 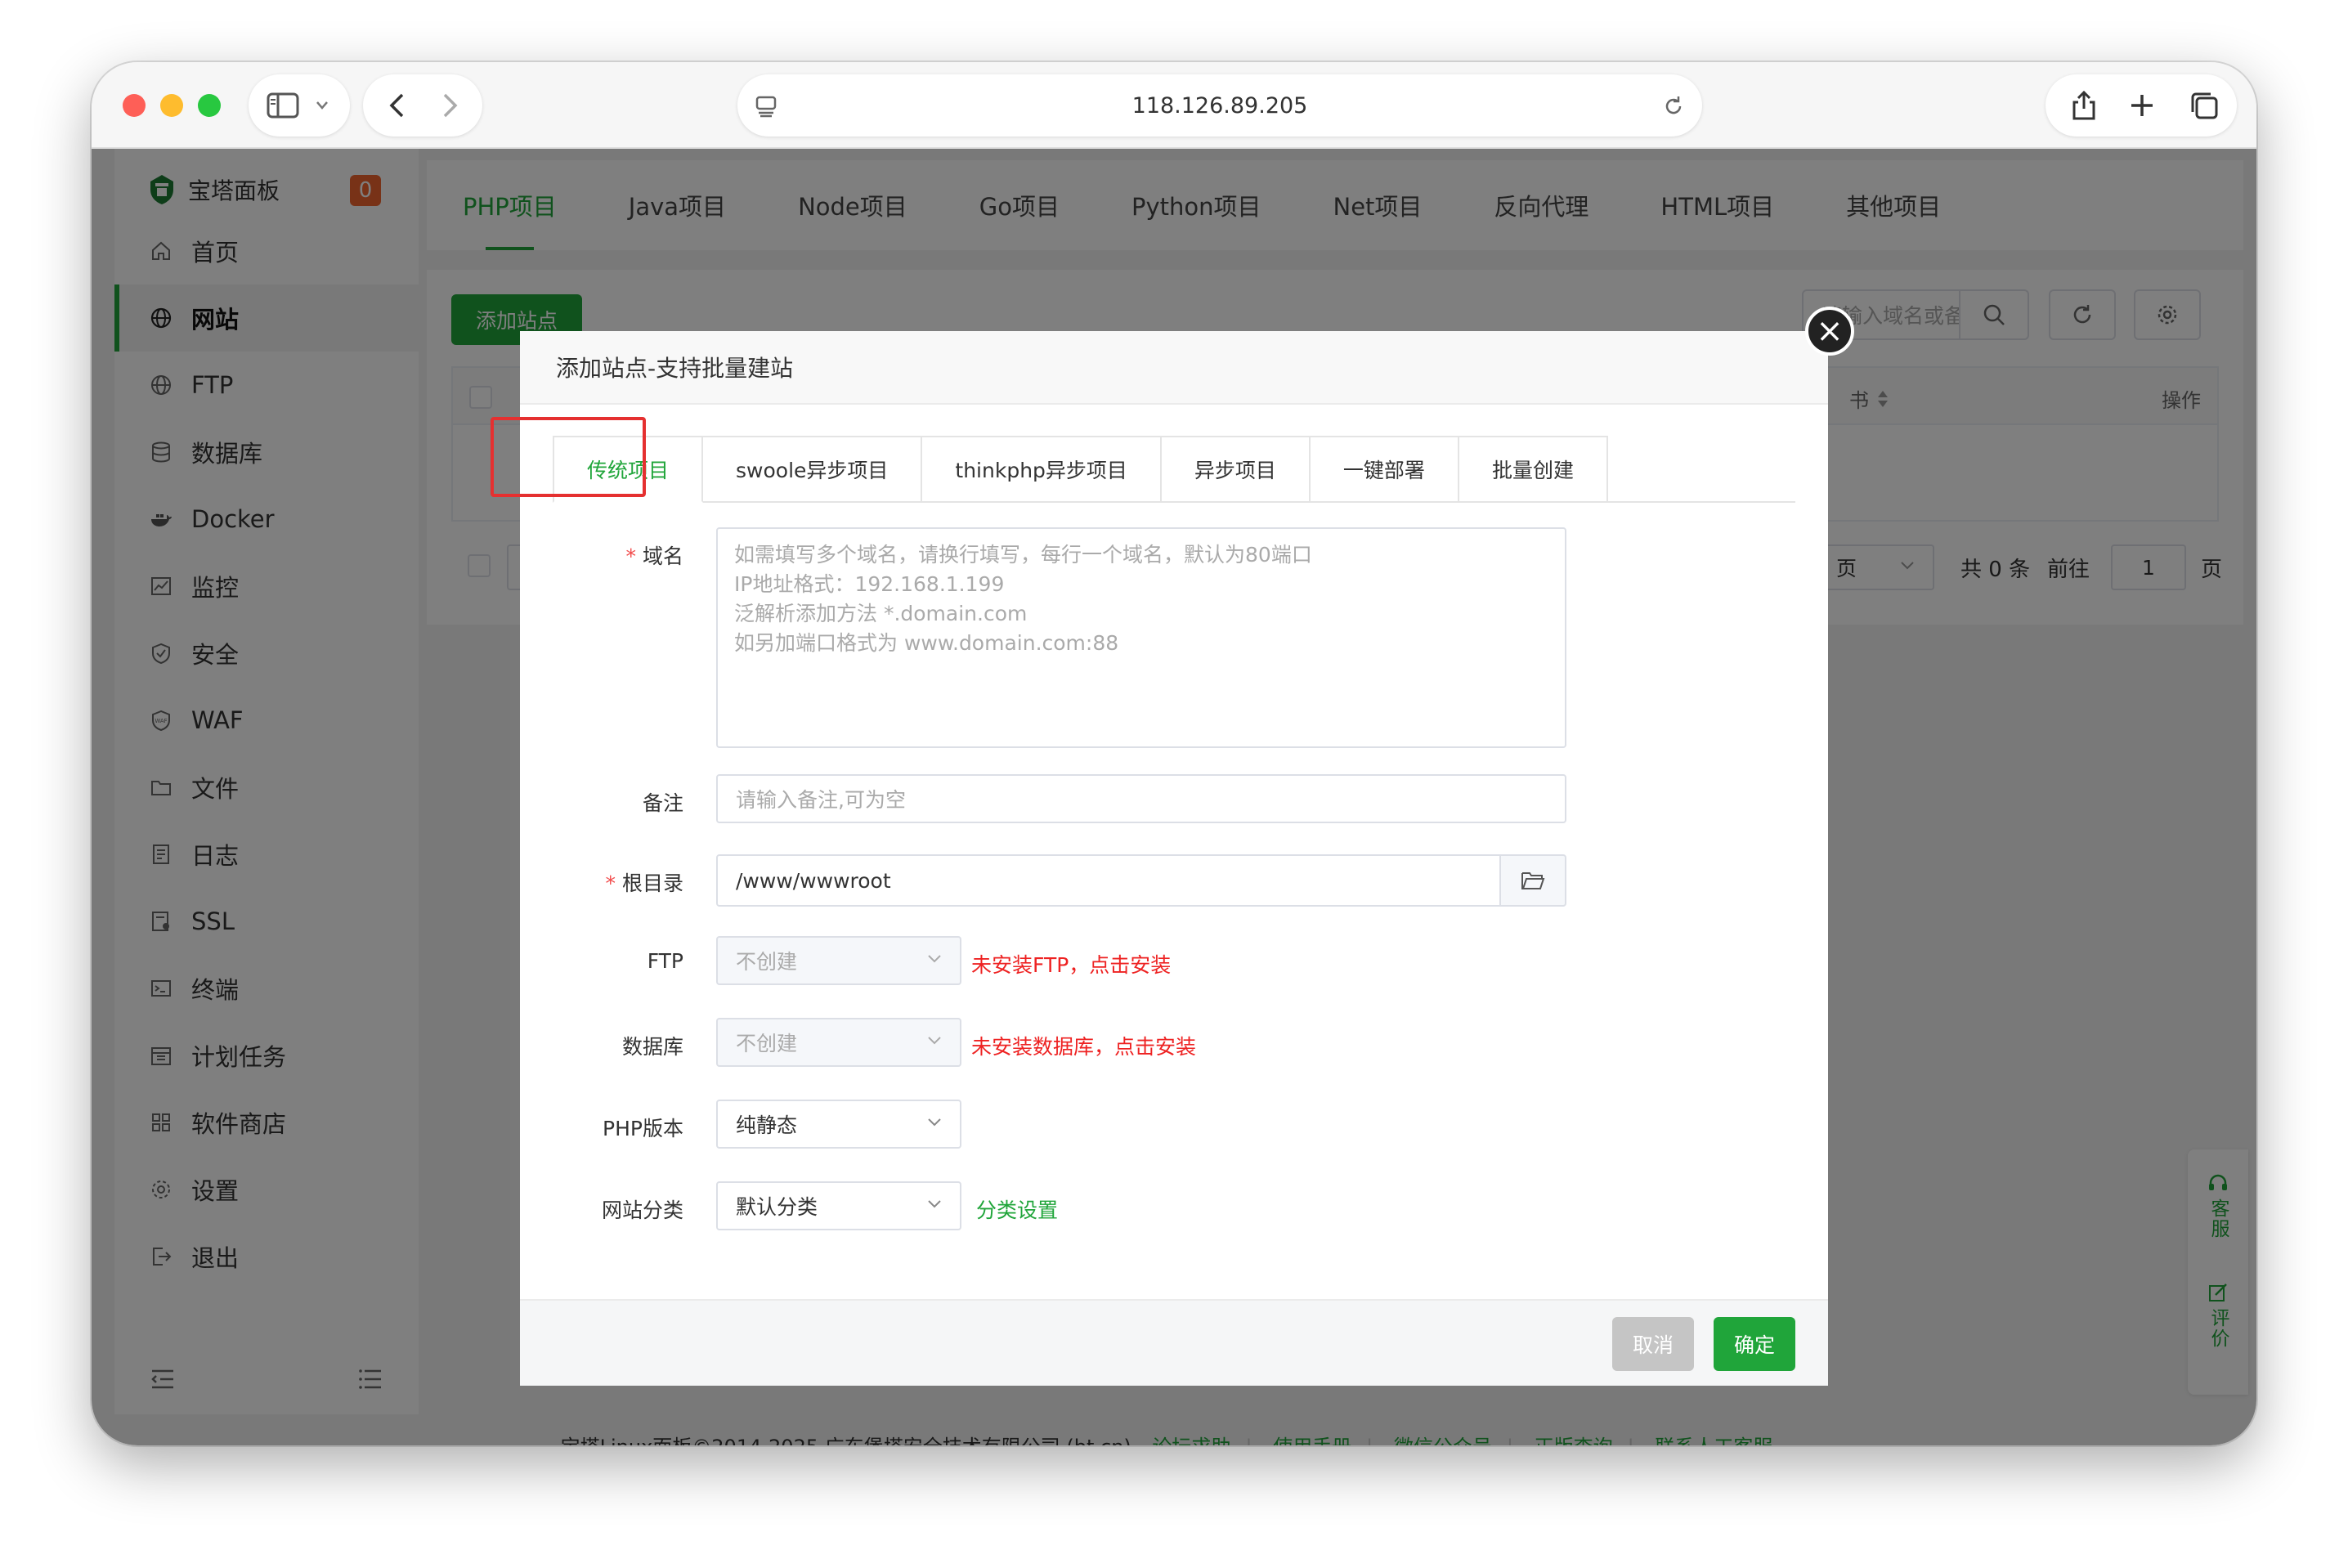 I want to click on database-label: 数据库, so click(x=652, y=1047).